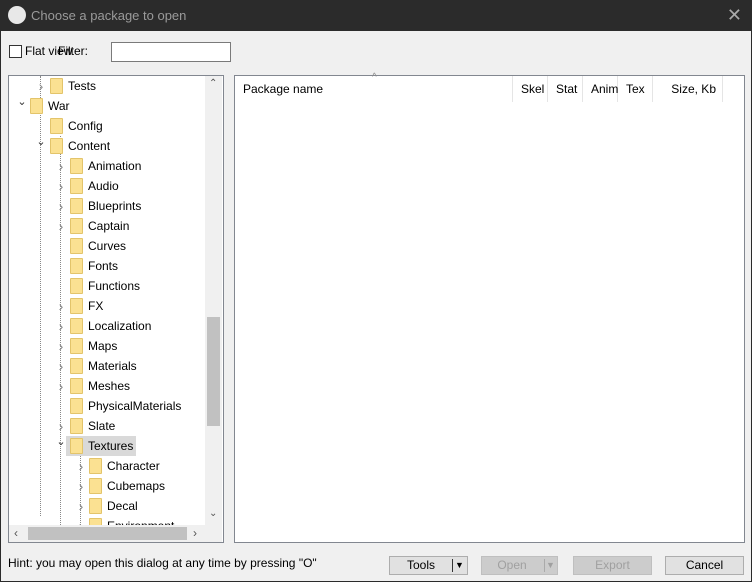 Image resolution: width=752 pixels, height=582 pixels. I want to click on tree-item: › Cubemaps, so click(107, 486).